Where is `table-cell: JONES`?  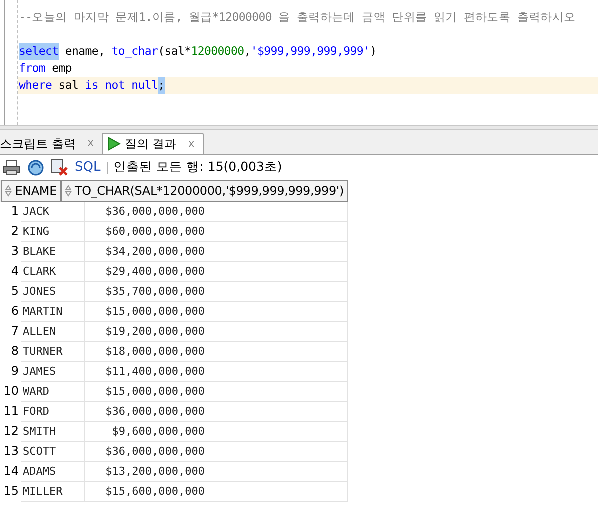
table-cell: JONES is located at coordinates (53, 292).